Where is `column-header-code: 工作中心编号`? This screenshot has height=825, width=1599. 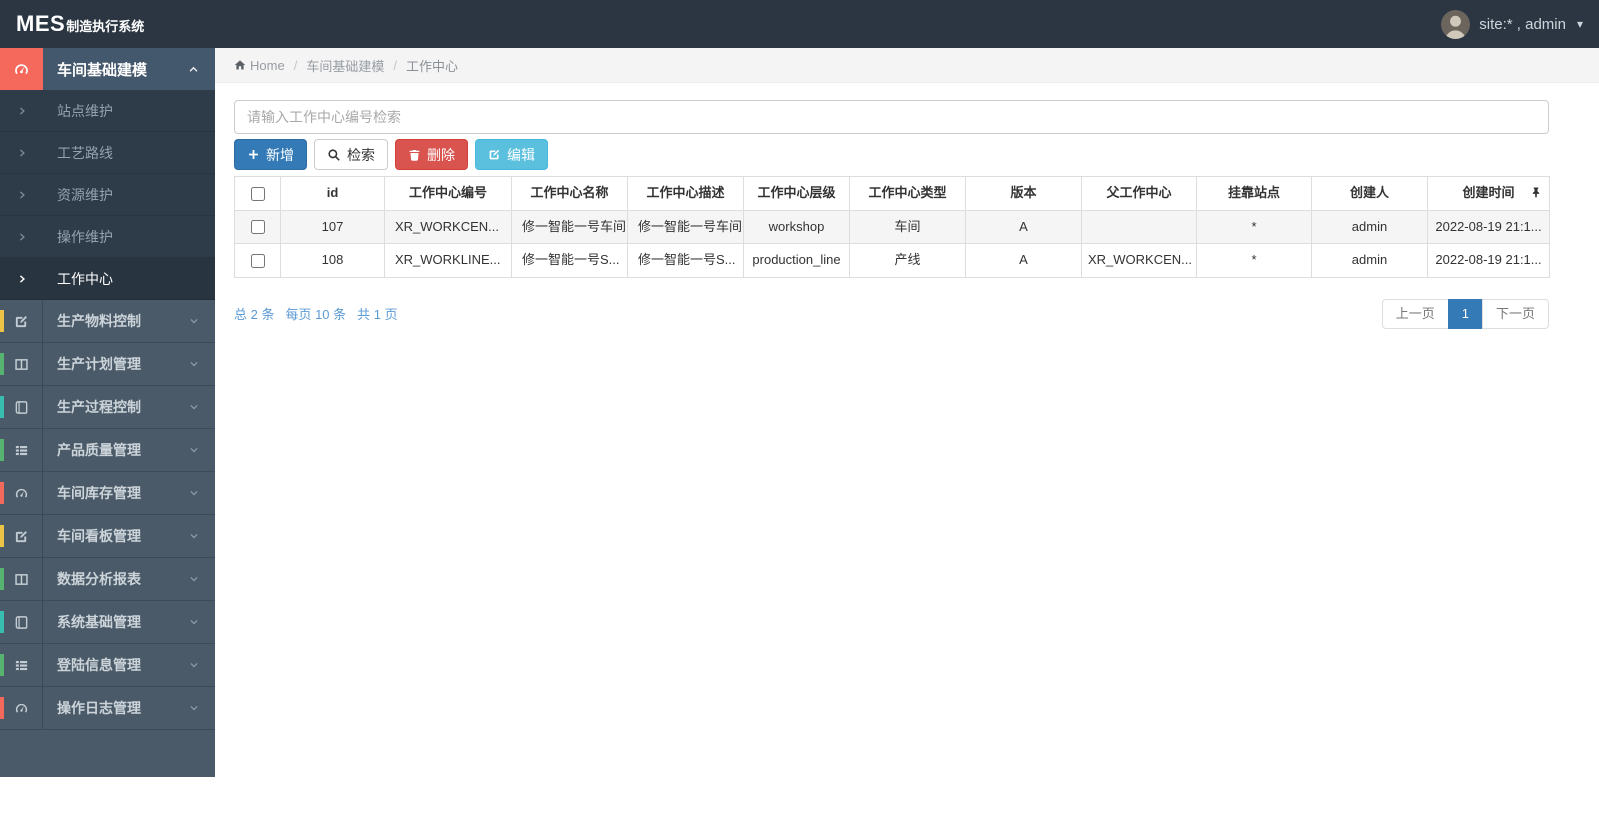 column-header-code: 工作中心编号 is located at coordinates (448, 194).